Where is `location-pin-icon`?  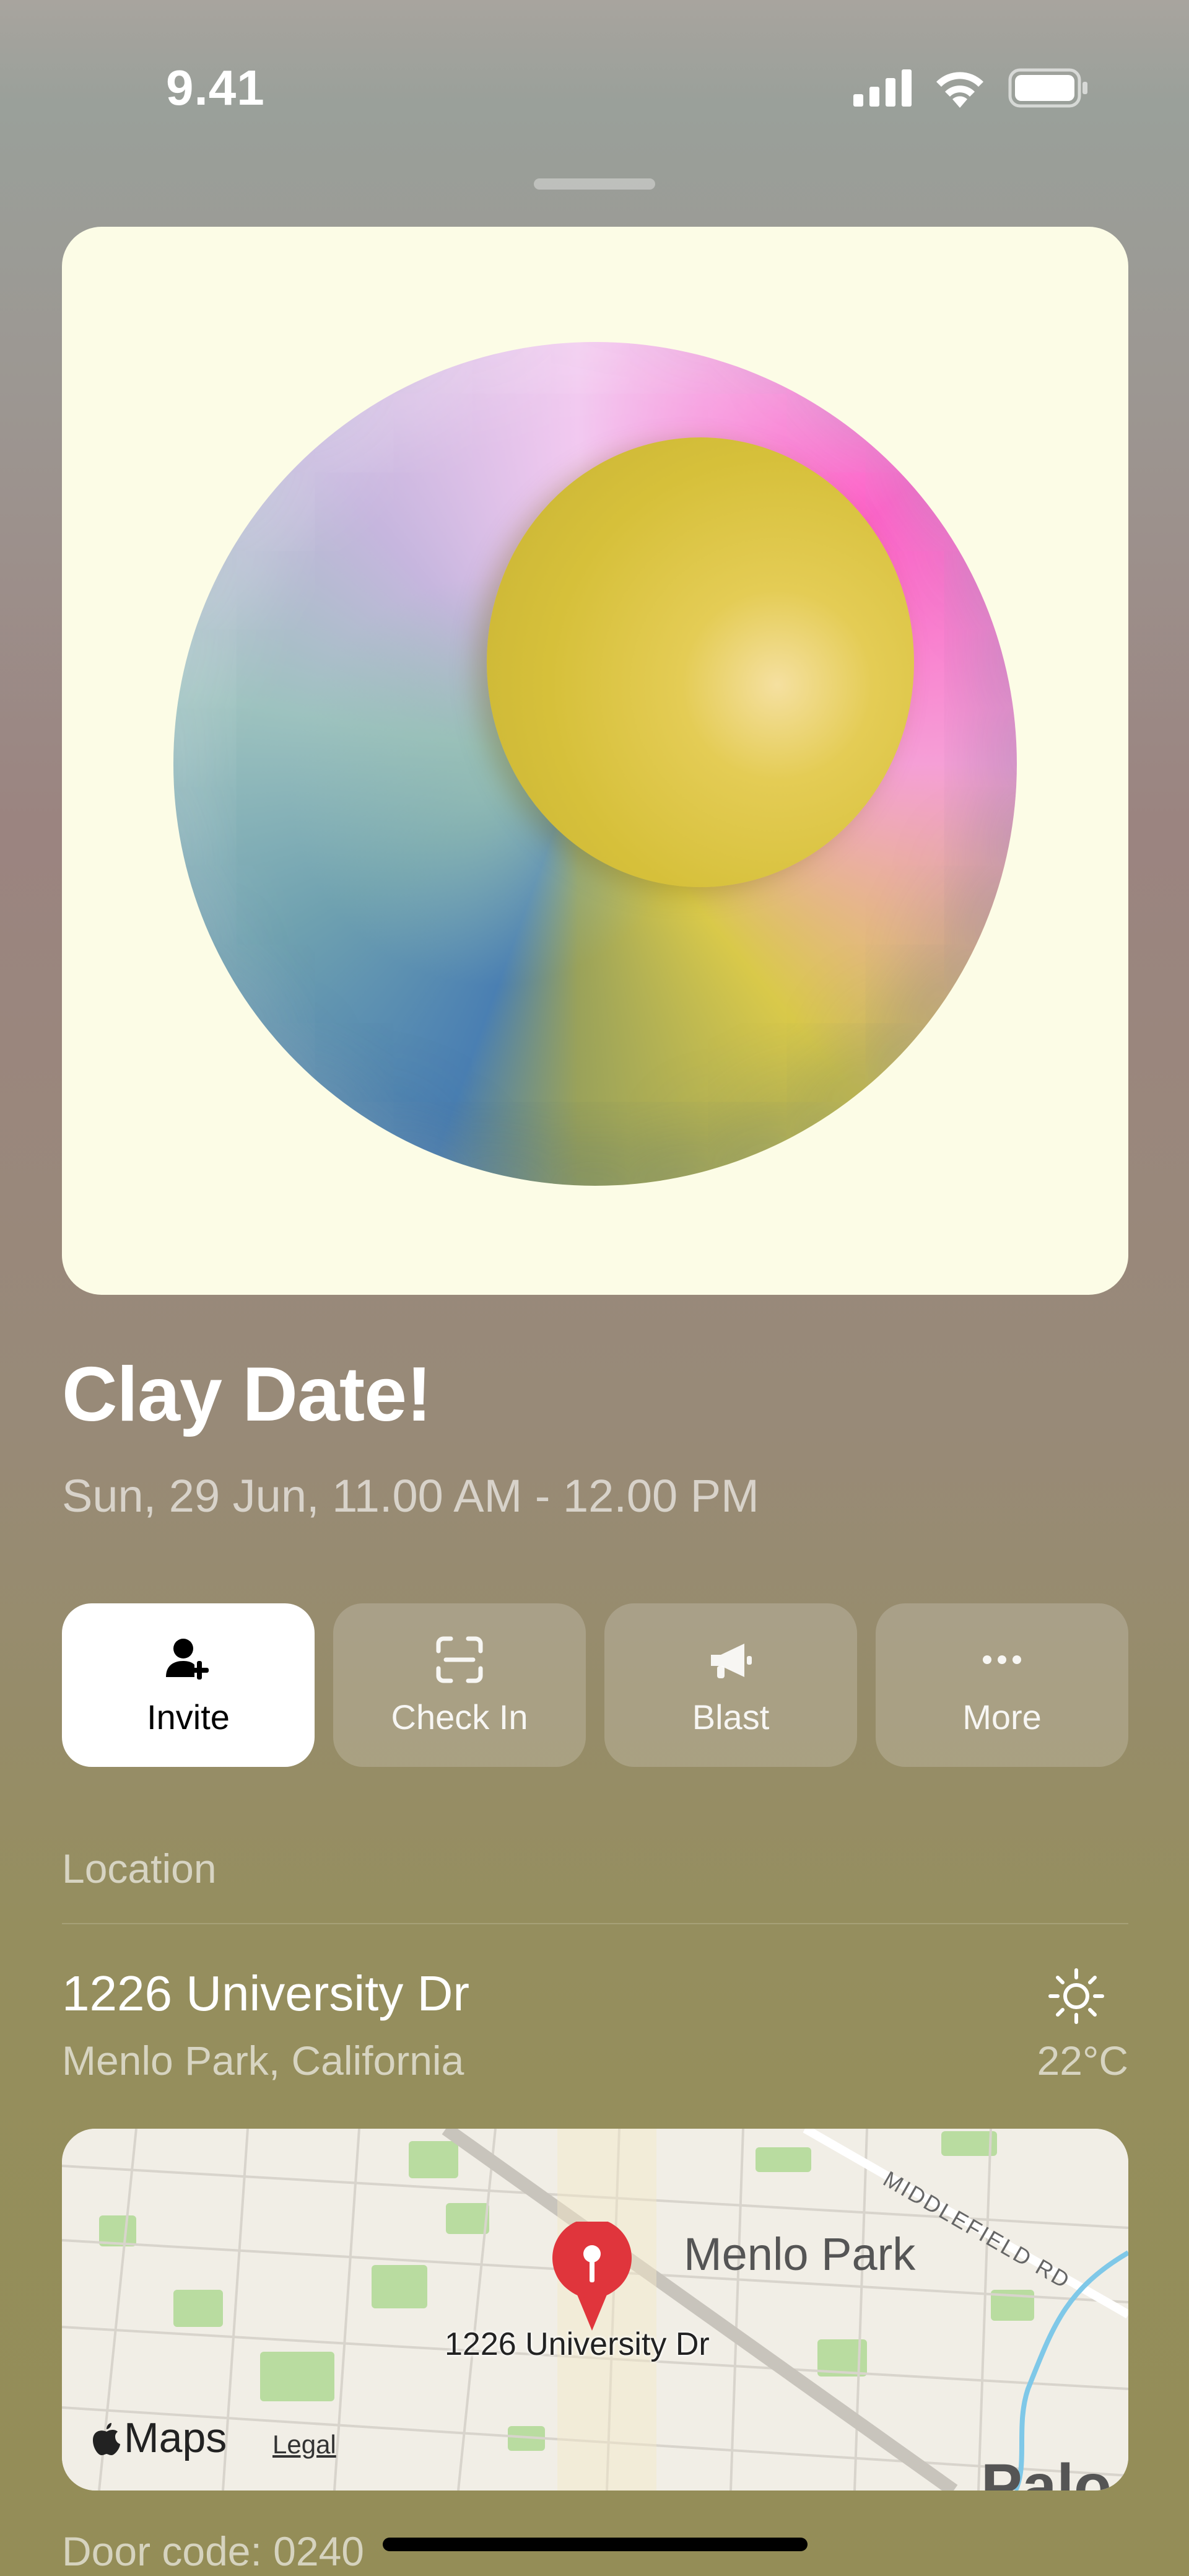 location-pin-icon is located at coordinates (592, 2277).